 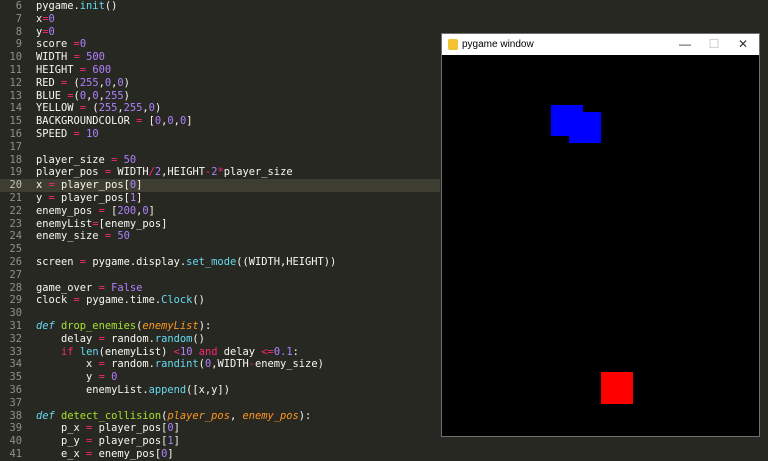 What do you see at coordinates (220, 96) in the screenshot?
I see `code-line: 13 BLUE =(0,0,255)` at bounding box center [220, 96].